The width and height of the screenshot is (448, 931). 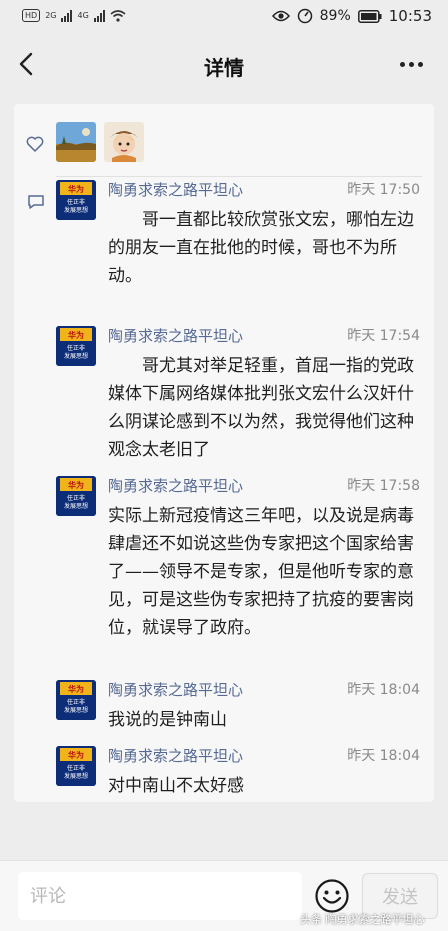 I want to click on landscape-avatar, so click(x=76, y=142).